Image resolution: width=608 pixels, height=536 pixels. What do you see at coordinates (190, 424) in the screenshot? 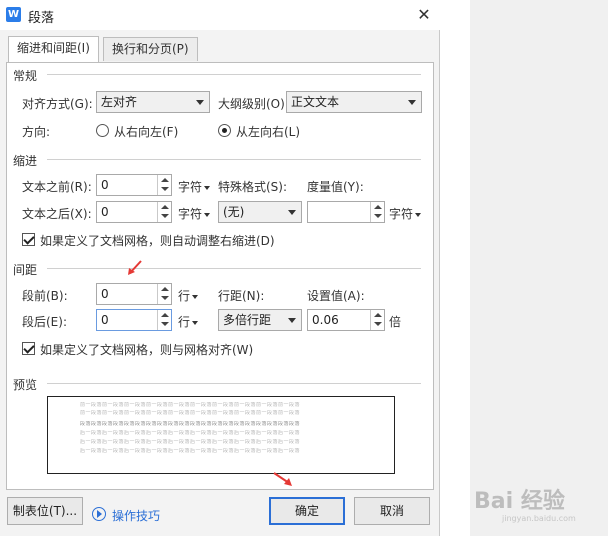
I see `preview-line: 段落段落段落段落段落段落段落段落段落段落段落段落段落段落段落段落段落段落段落段落` at bounding box center [190, 424].